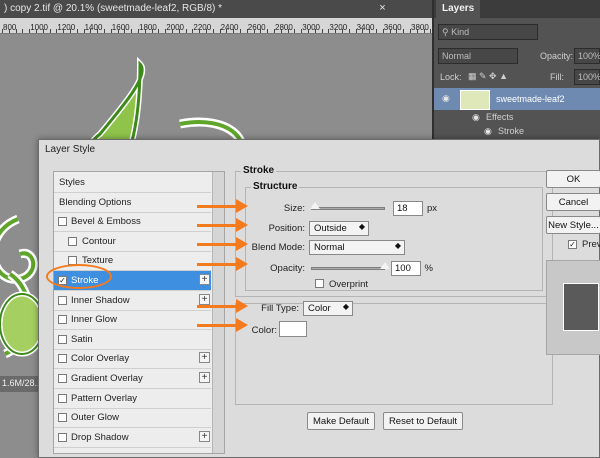 This screenshot has height=458, width=600. What do you see at coordinates (478, 56) in the screenshot?
I see `blend-mode-select: Normal` at bounding box center [478, 56].